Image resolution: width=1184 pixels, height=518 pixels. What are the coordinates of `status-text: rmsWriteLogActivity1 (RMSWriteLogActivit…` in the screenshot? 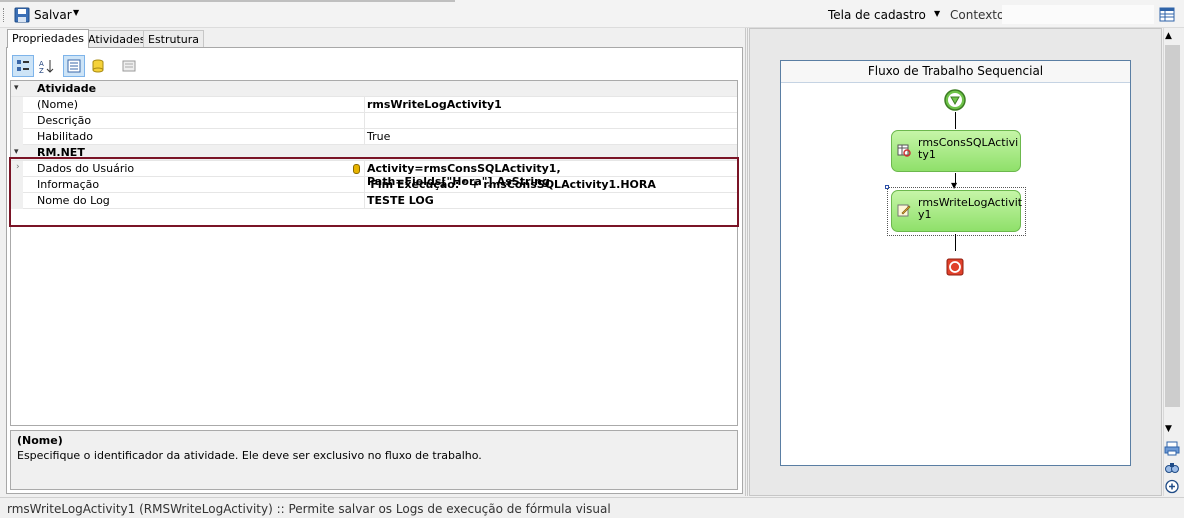 It's located at (309, 509).